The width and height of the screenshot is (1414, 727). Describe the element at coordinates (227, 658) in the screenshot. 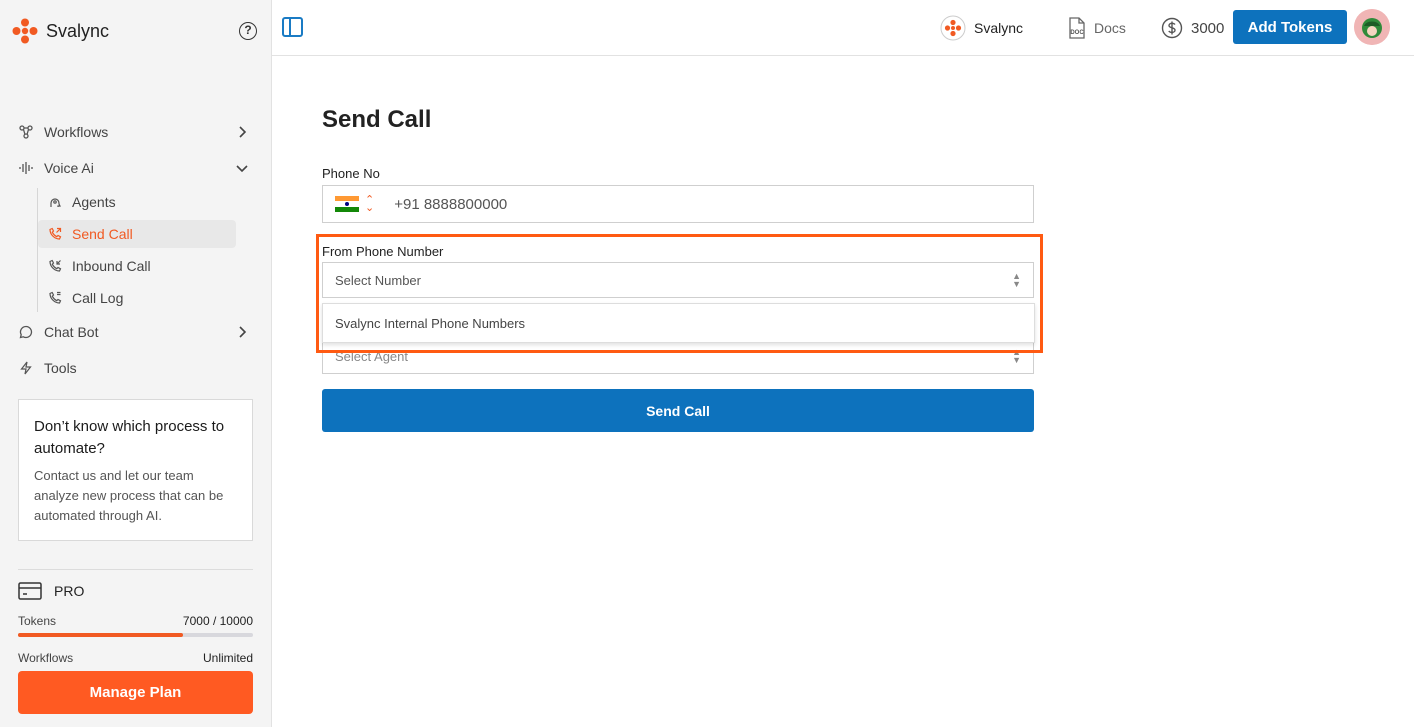

I see `workflows-value: Unlimited` at that location.